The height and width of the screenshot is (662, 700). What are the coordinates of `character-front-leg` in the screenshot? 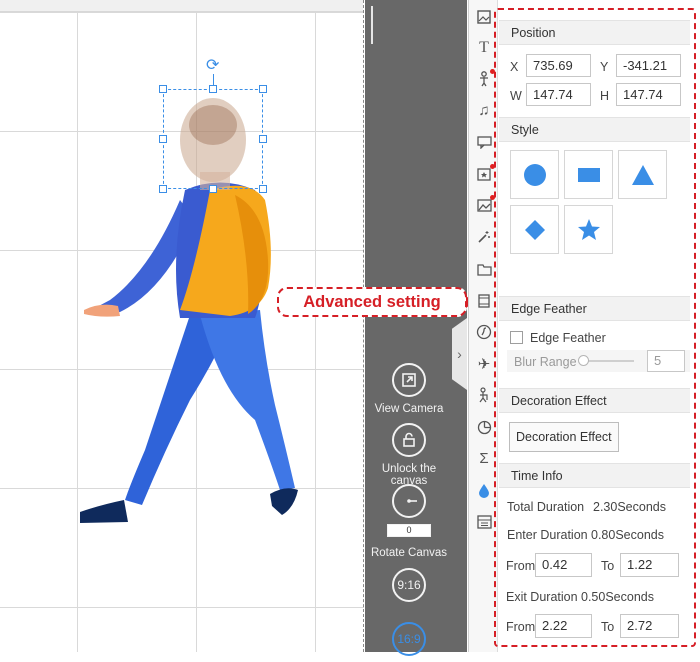 It's located at (247, 400).